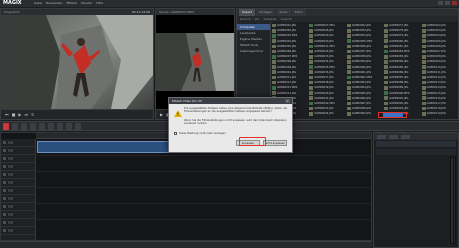 The width and height of the screenshot is (459, 248). I want to click on zoom-icon, so click(69, 126).